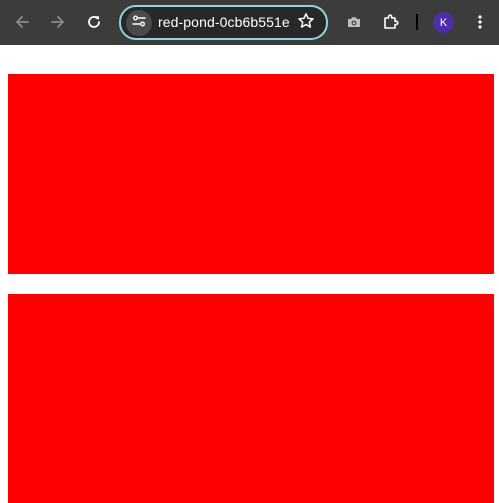 Image resolution: width=499 pixels, height=503 pixels. I want to click on arrow-right-icon, so click(58, 22).